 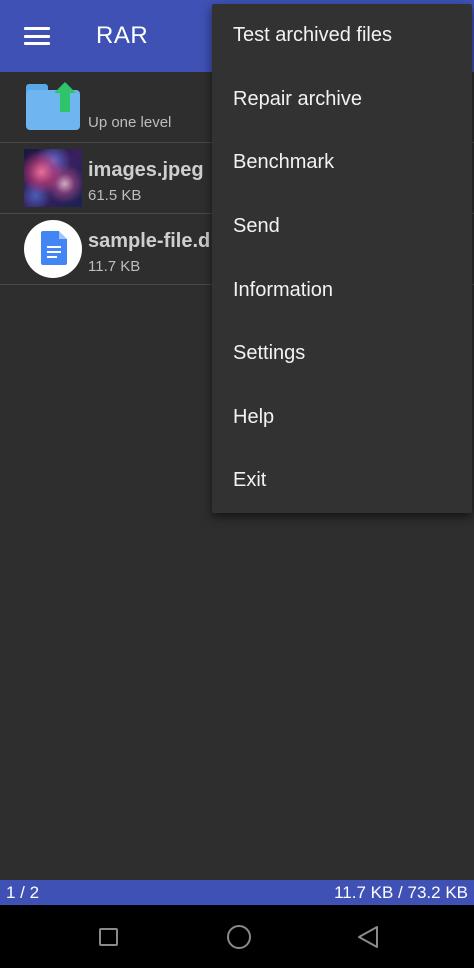 What do you see at coordinates (114, 266) in the screenshot?
I see `file-size: 11.7 KB` at bounding box center [114, 266].